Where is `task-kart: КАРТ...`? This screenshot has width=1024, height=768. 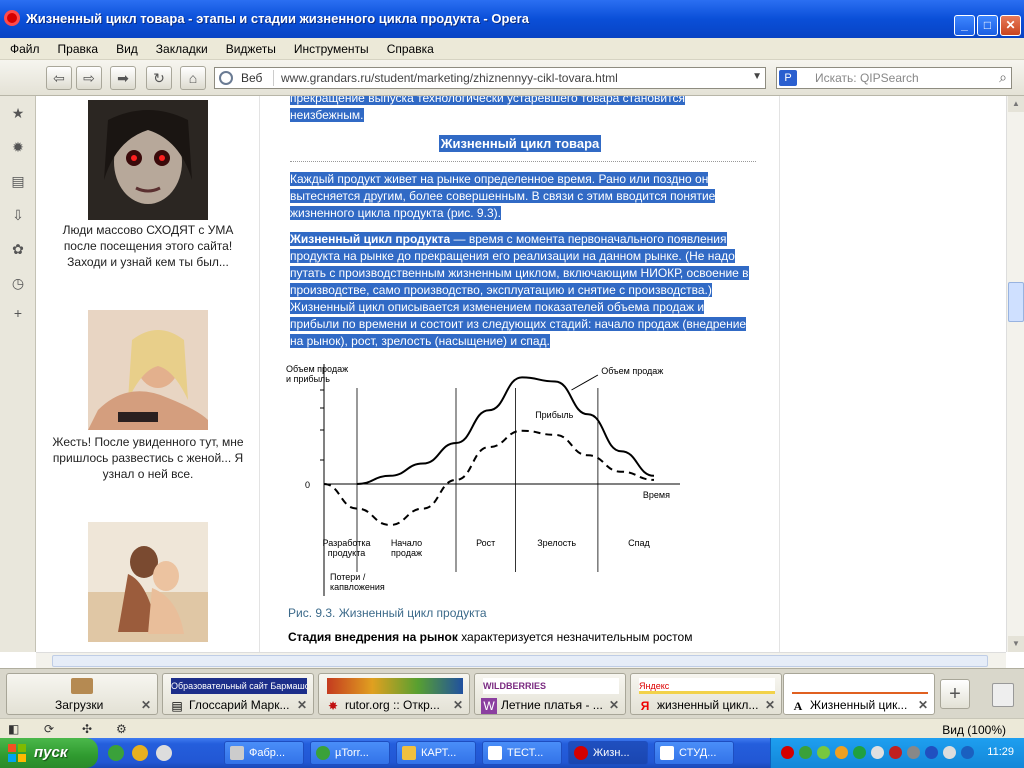
task-kart: КАРТ... is located at coordinates (436, 753).